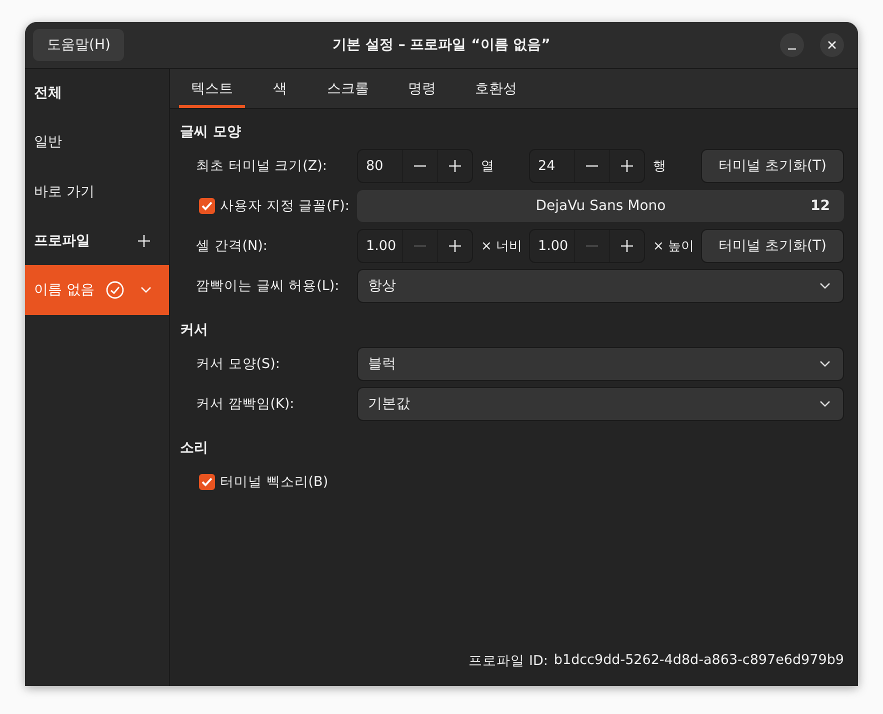  What do you see at coordinates (231, 246) in the screenshot?
I see `field-label: 셀 간격(N):` at bounding box center [231, 246].